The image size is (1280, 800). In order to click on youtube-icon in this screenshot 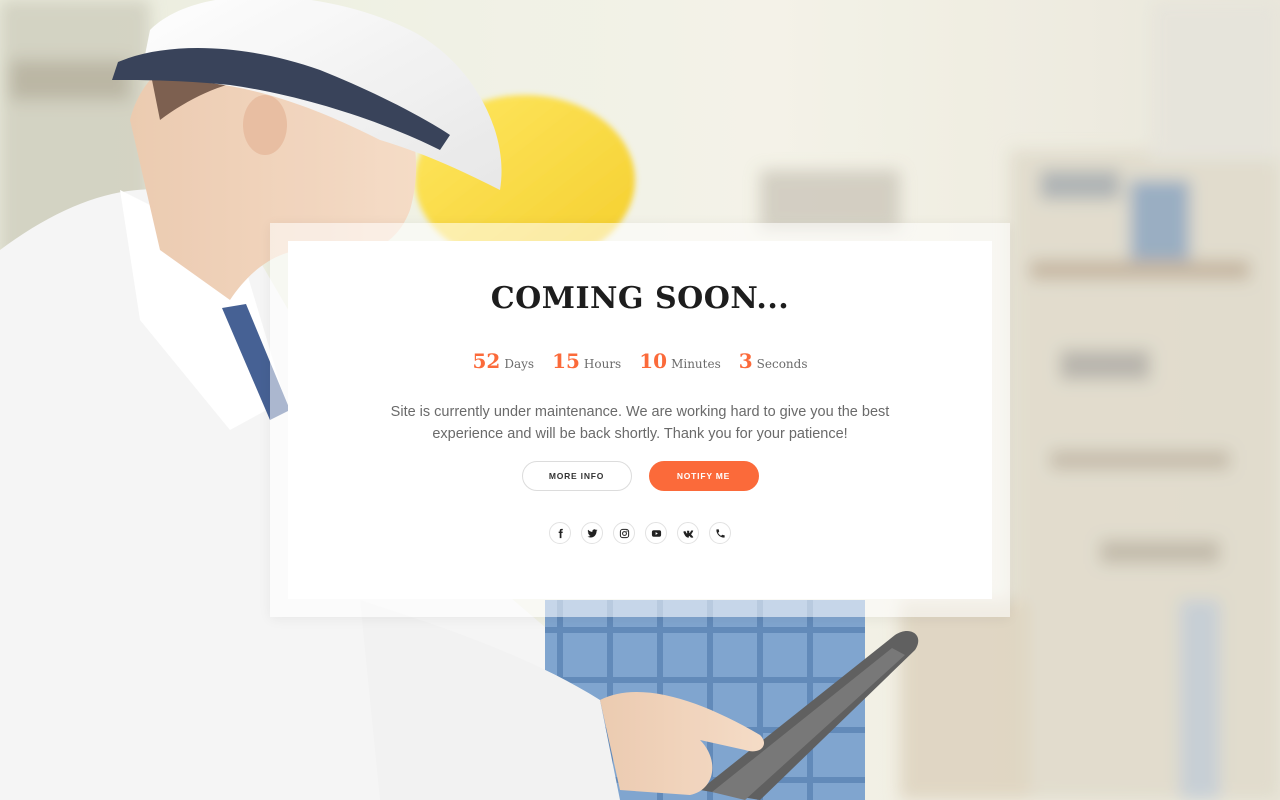, I will do `click(656, 533)`.